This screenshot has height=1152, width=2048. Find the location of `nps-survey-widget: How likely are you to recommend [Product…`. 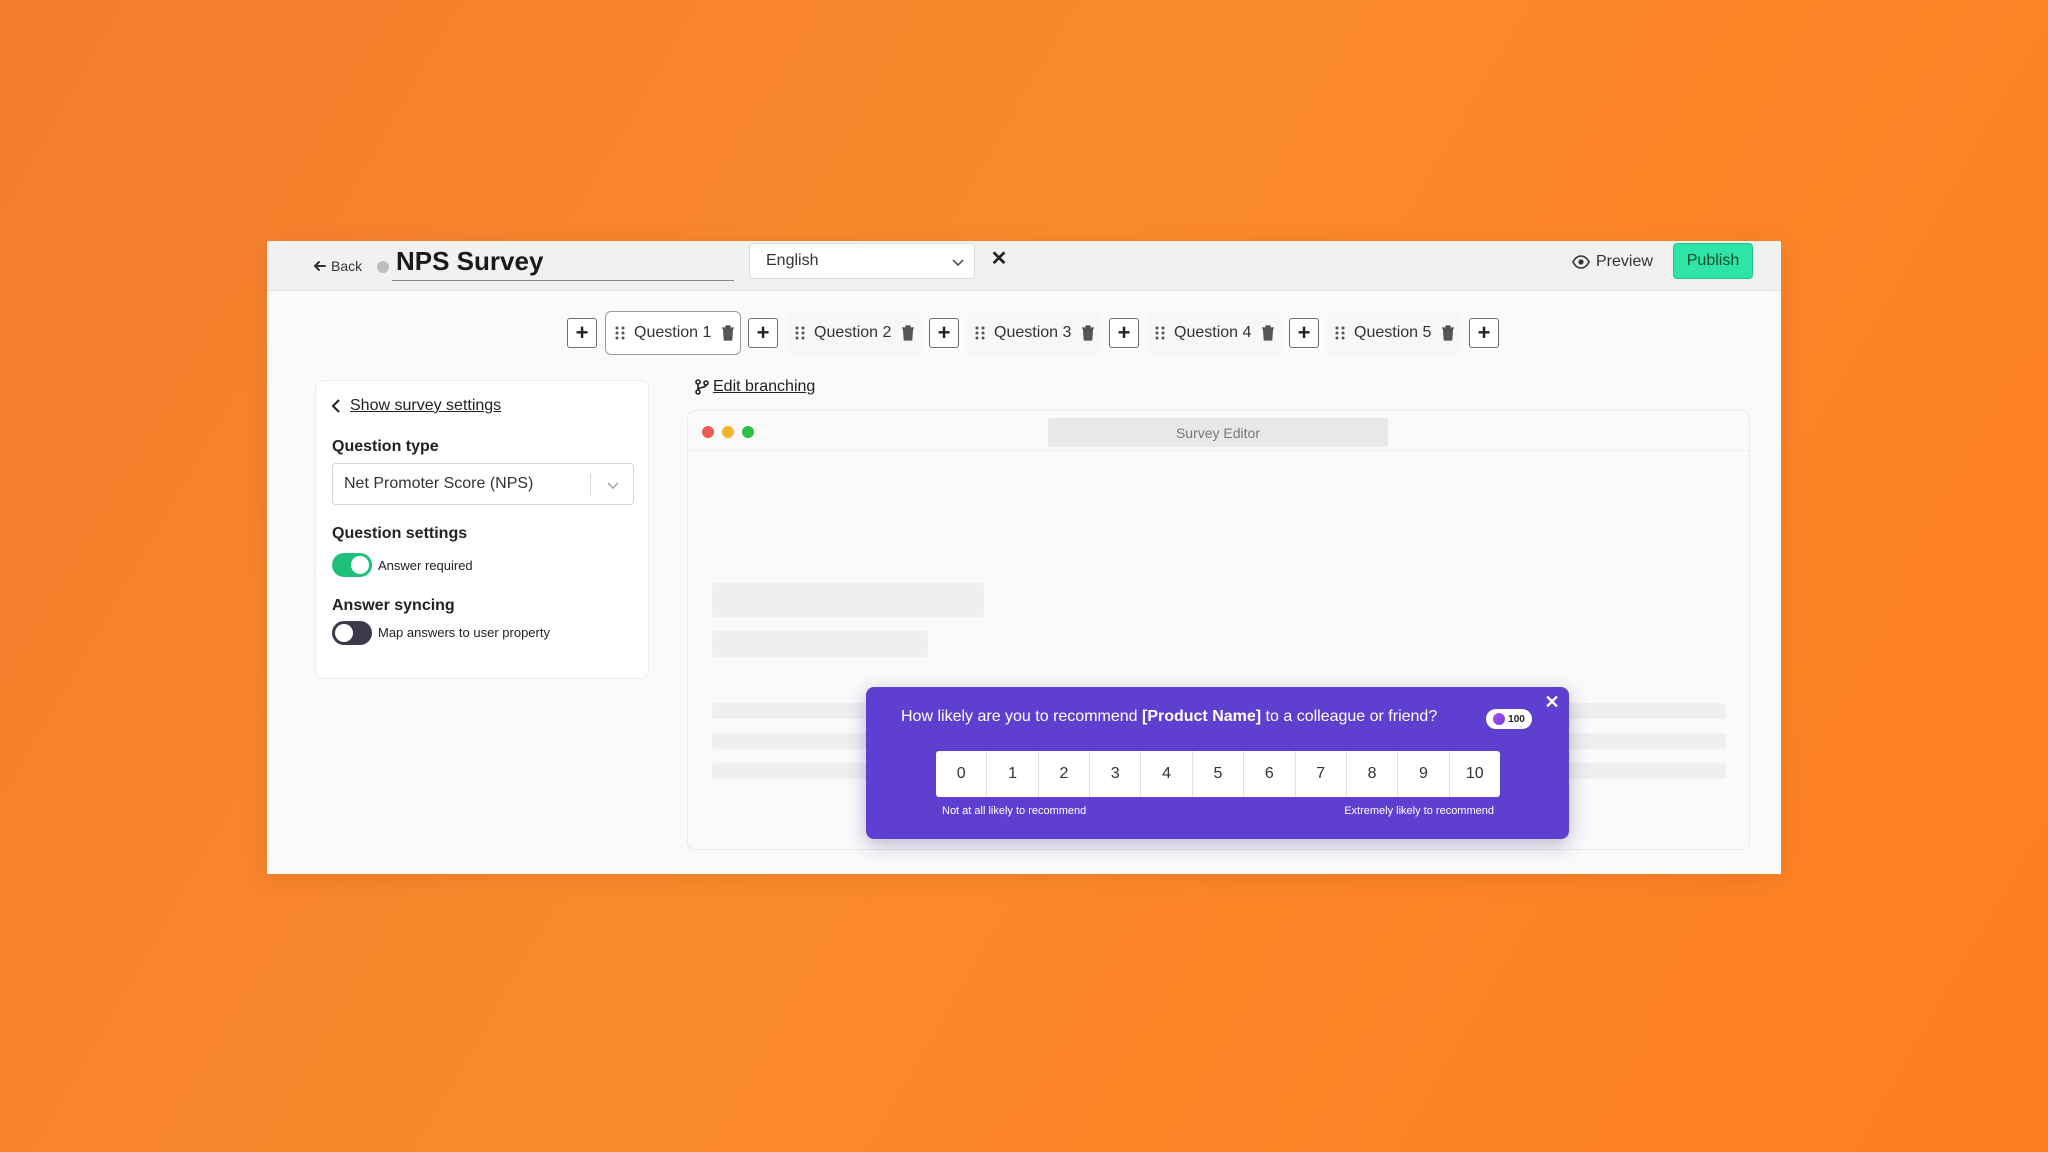

nps-survey-widget: How likely are you to recommend [Product… is located at coordinates (1217, 763).